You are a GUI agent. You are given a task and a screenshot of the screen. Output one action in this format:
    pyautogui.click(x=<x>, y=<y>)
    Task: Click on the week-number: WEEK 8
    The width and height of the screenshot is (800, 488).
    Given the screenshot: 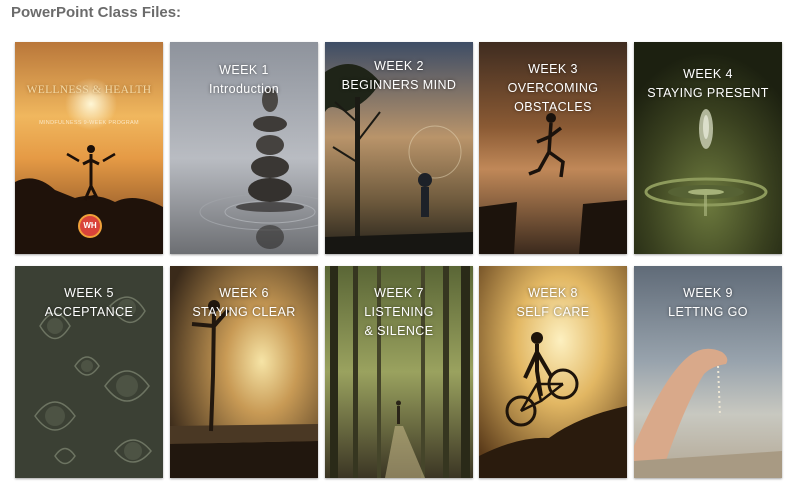 What is the action you would take?
    pyautogui.click(x=553, y=293)
    